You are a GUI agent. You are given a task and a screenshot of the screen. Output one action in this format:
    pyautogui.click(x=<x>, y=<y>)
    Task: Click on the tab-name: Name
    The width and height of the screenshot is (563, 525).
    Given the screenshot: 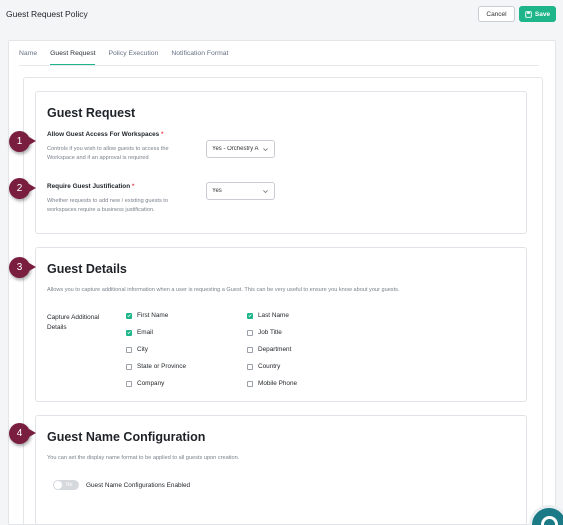 What is the action you would take?
    pyautogui.click(x=28, y=57)
    